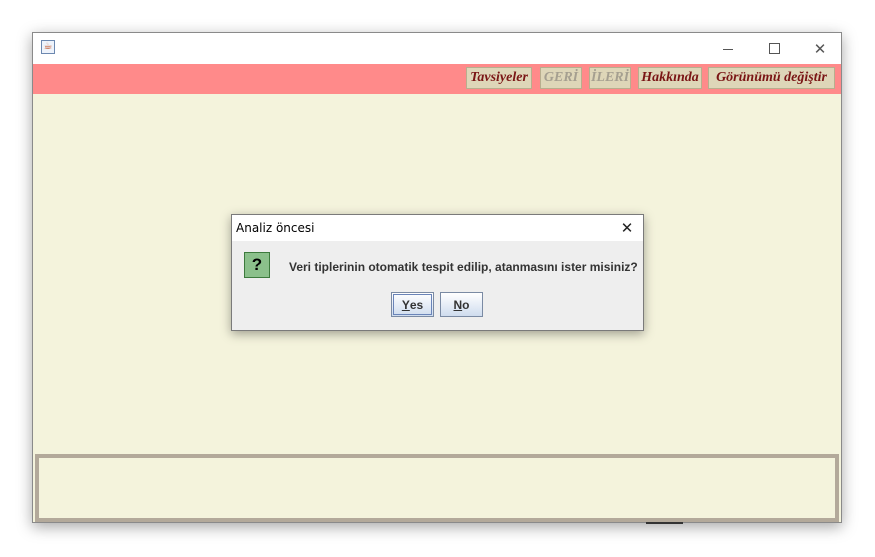  I want to click on close-button: ✕, so click(820, 48).